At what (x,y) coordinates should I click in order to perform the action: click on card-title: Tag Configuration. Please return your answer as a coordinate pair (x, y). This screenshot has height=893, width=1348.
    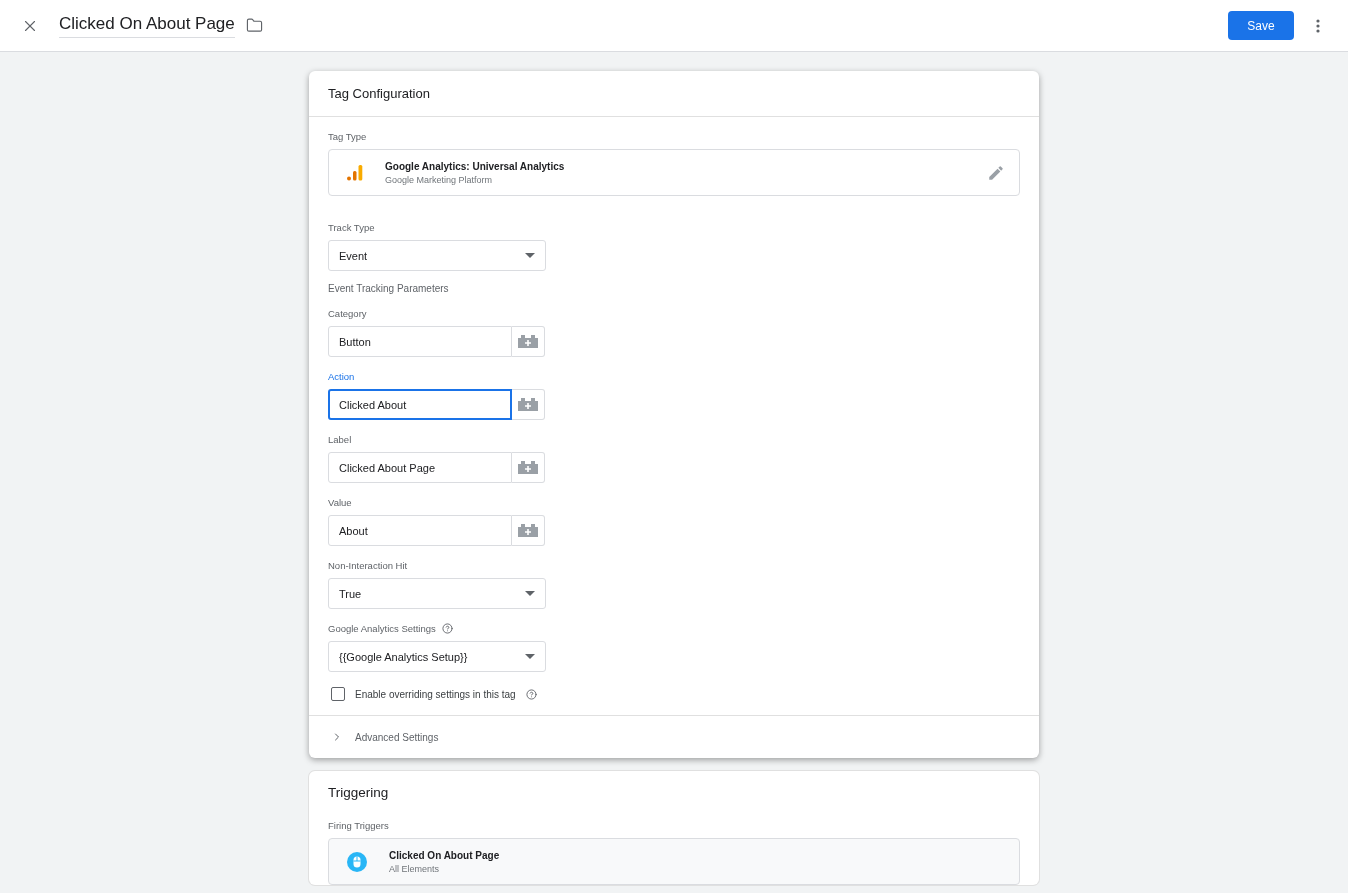
    Looking at the image, I should click on (674, 94).